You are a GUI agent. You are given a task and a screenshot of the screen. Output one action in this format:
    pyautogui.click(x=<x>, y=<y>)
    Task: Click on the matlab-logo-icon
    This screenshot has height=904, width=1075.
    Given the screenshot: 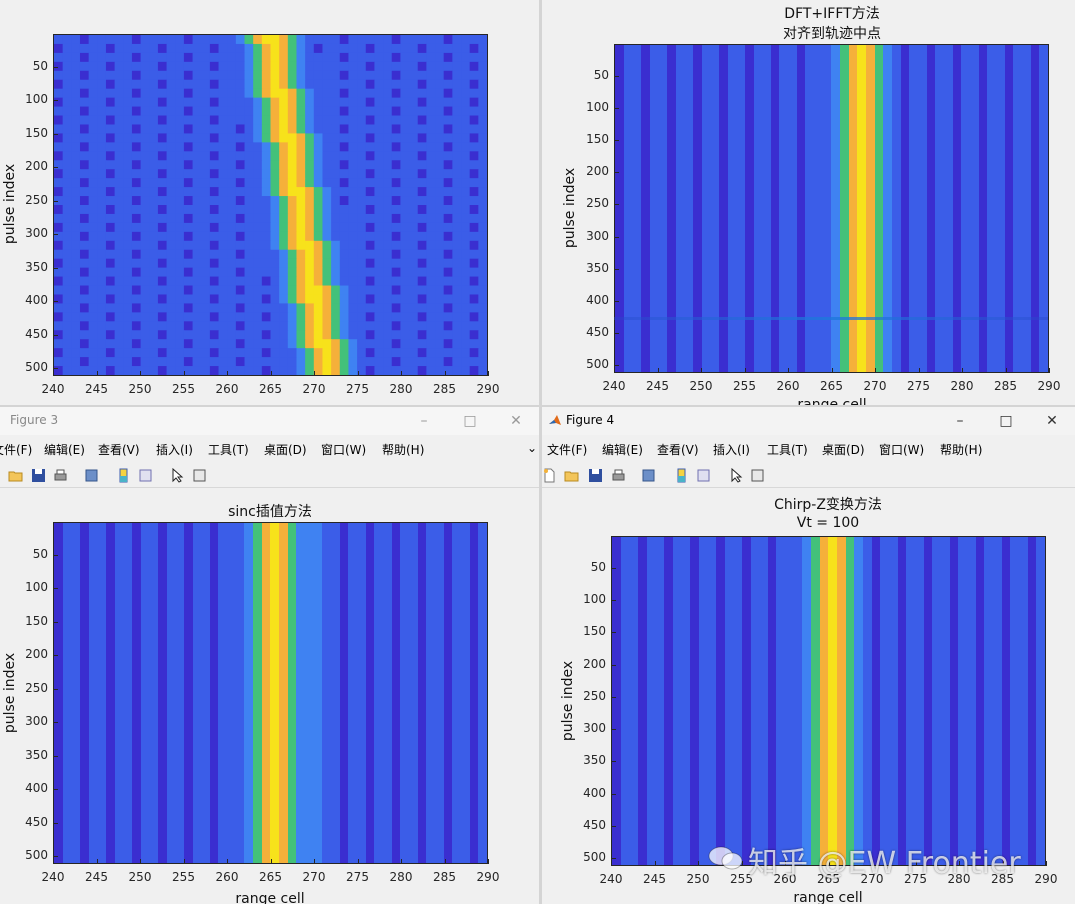 What is the action you would take?
    pyautogui.click(x=555, y=420)
    